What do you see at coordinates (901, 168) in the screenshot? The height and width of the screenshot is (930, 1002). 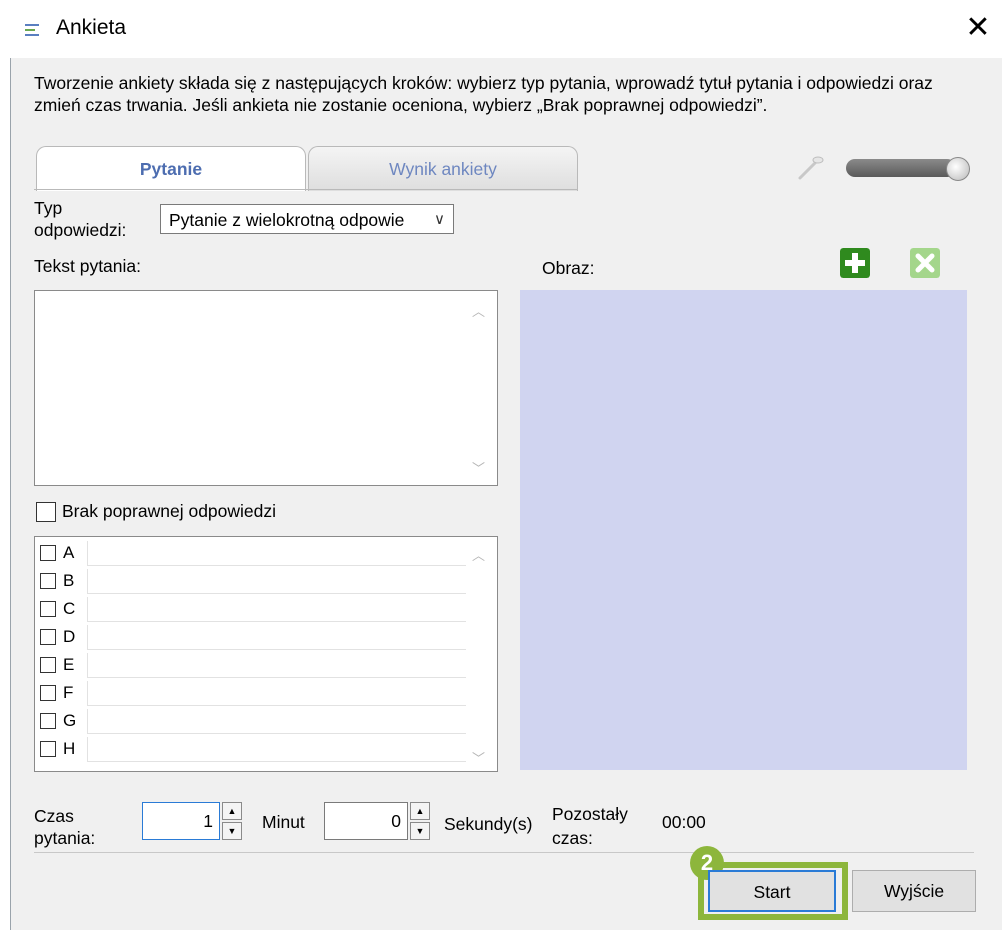 I see `slider-track` at bounding box center [901, 168].